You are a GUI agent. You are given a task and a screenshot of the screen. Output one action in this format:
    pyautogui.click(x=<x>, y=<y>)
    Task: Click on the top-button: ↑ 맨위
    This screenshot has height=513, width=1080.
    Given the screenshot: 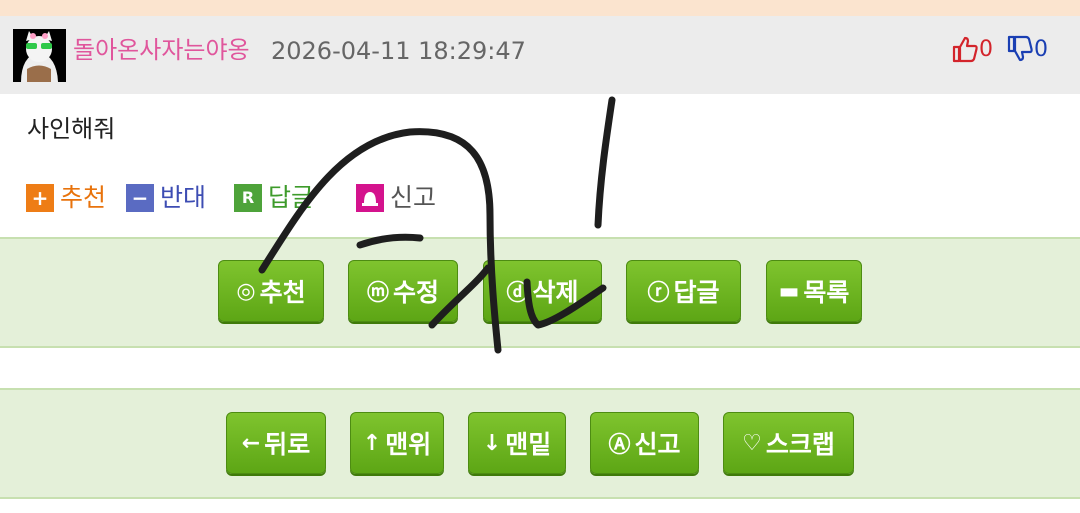 What is the action you would take?
    pyautogui.click(x=397, y=443)
    